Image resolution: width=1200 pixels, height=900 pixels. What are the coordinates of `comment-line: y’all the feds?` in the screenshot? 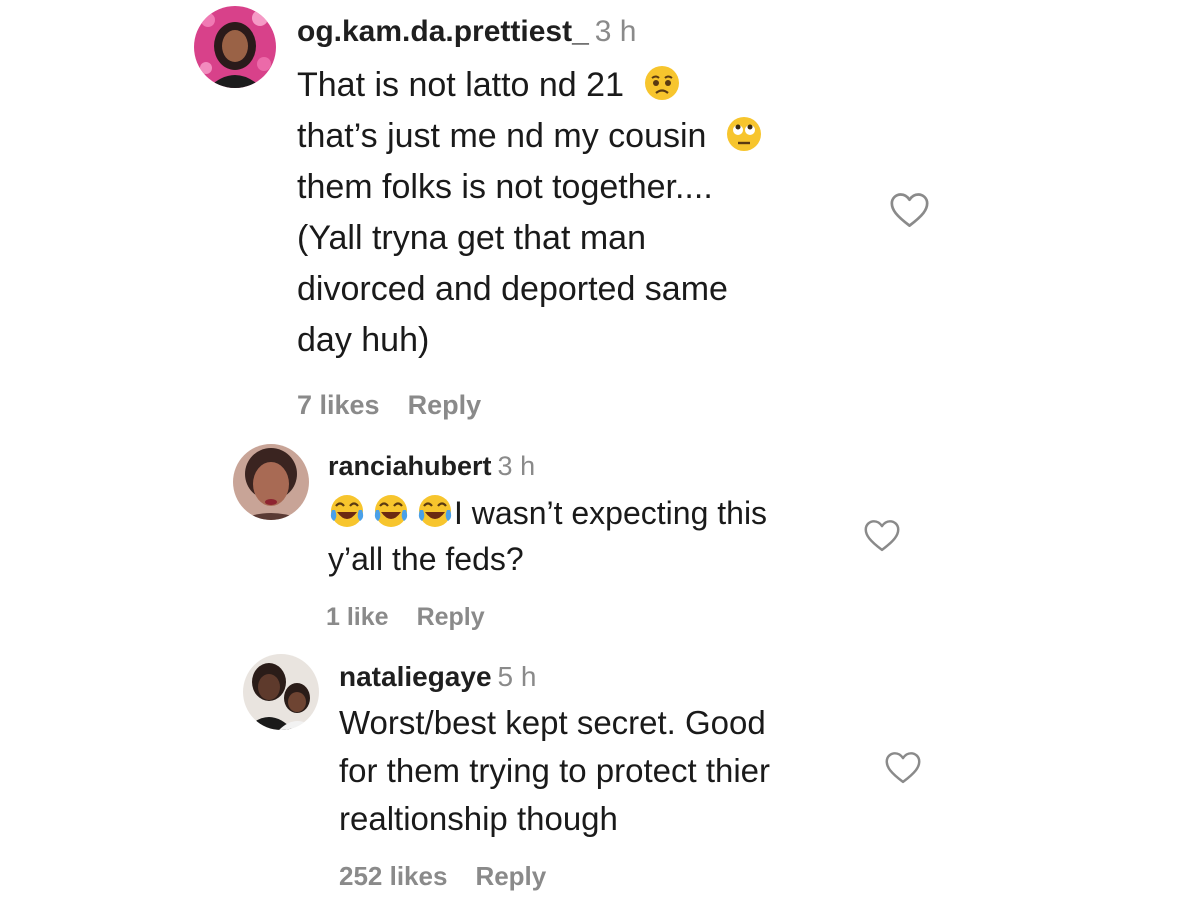 It's located at (426, 559).